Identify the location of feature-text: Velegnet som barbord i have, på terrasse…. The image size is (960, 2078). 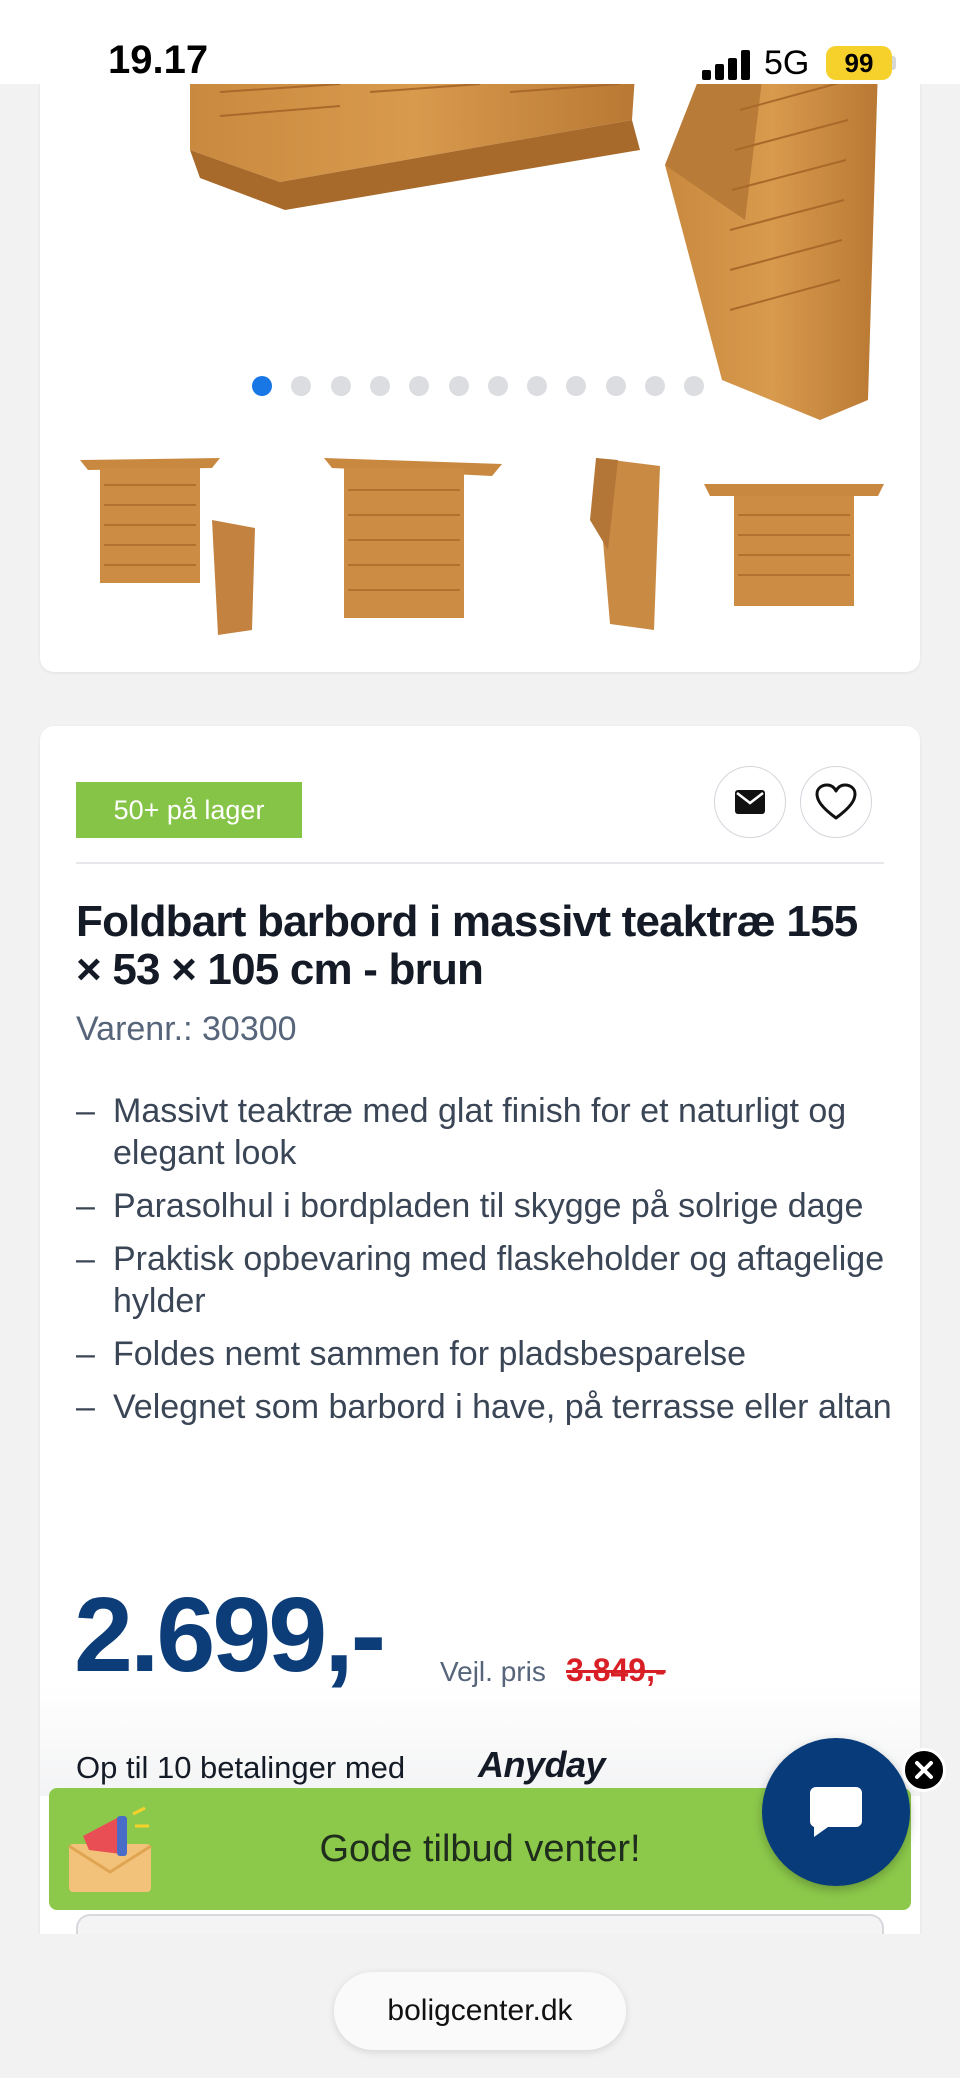
(502, 1407).